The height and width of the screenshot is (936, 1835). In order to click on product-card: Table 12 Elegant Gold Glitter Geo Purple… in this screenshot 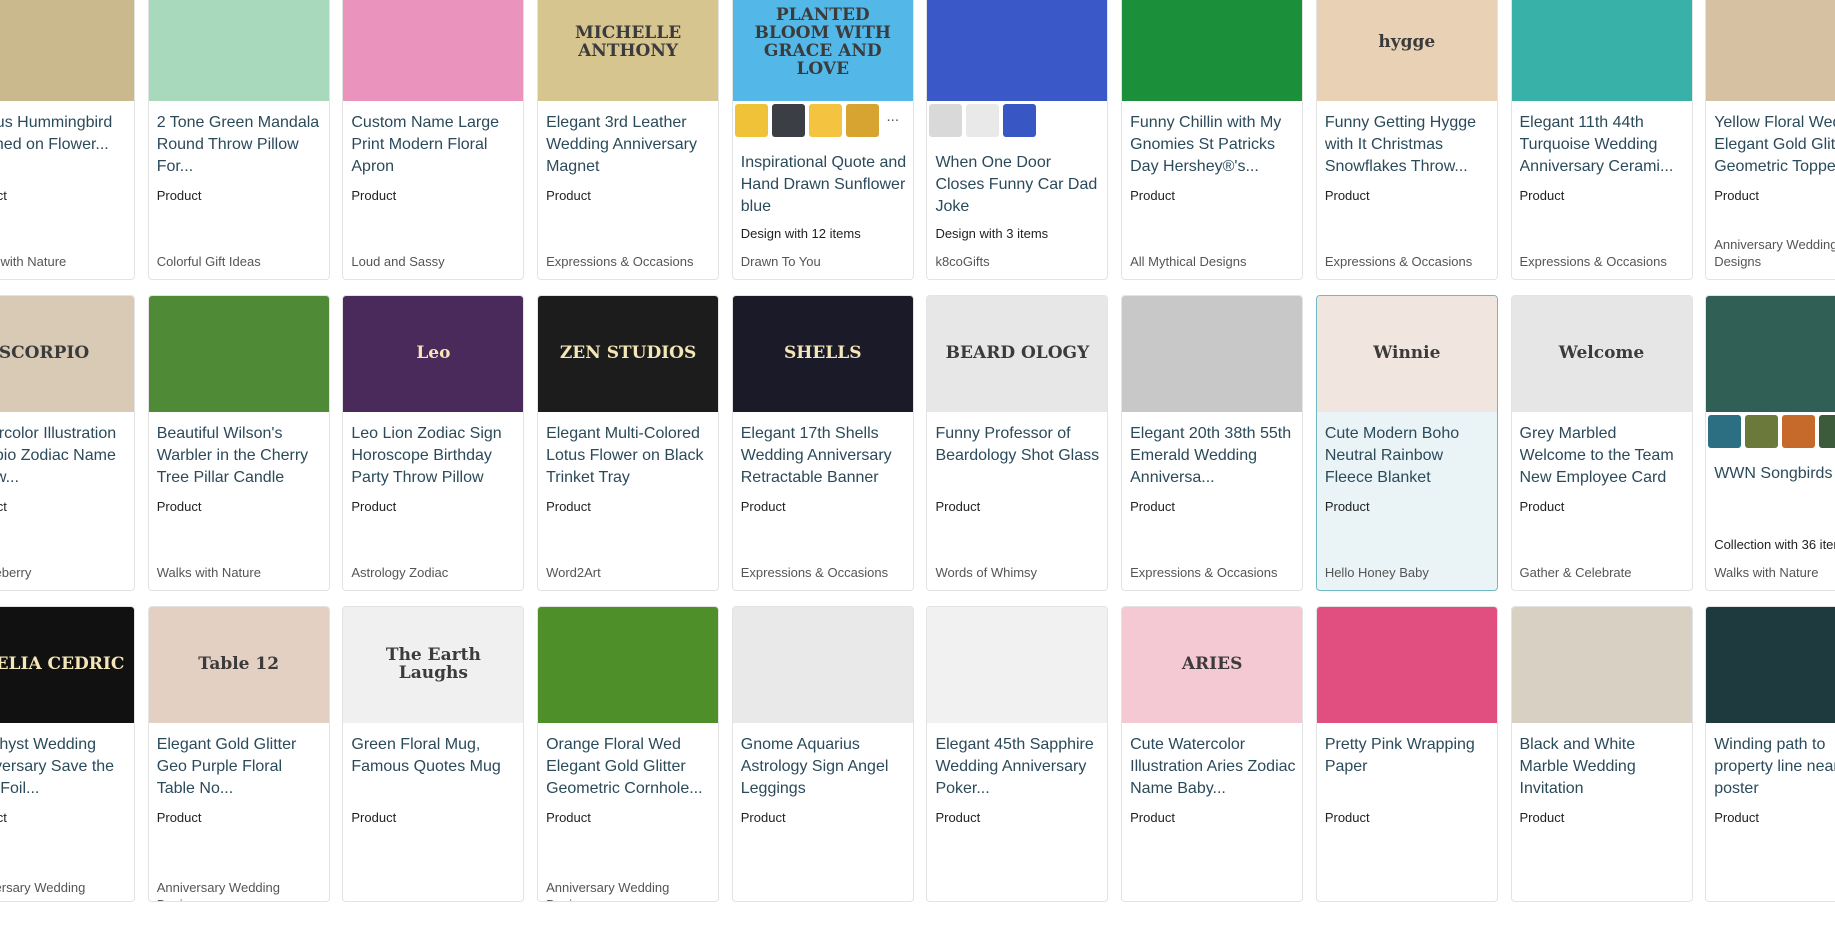, I will do `click(238, 754)`.